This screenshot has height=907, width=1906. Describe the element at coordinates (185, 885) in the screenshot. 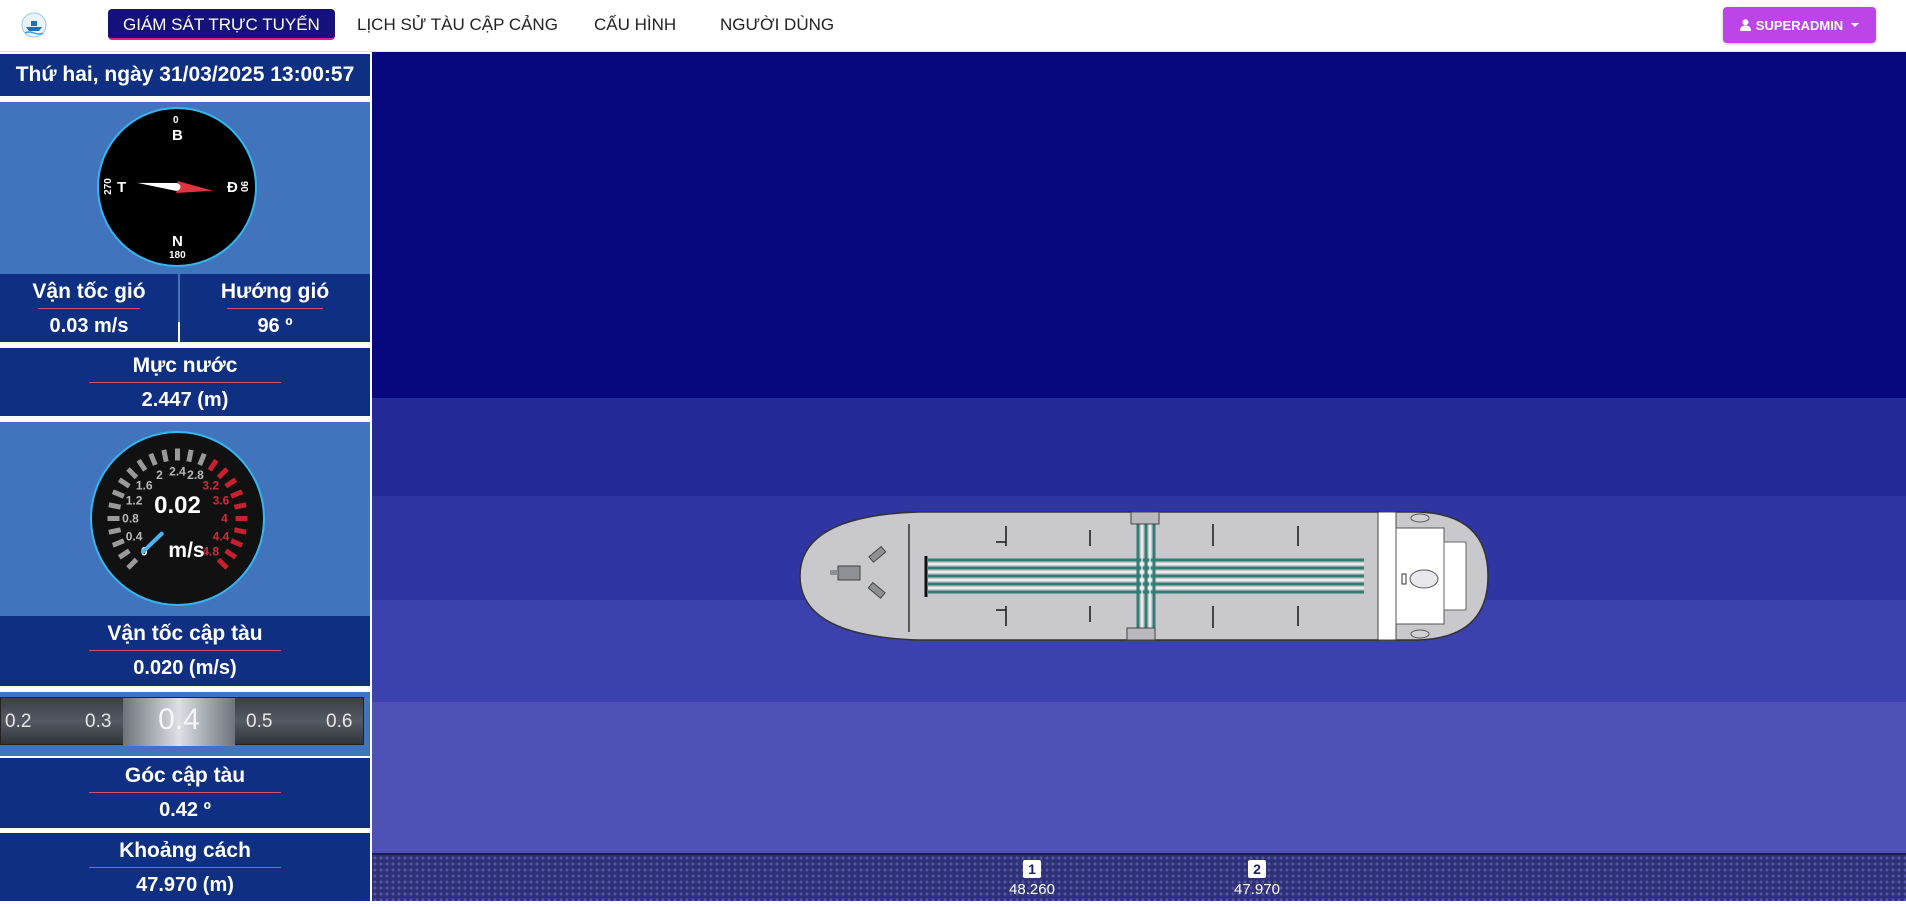

I see `distance-value: 47.970 (m)` at that location.